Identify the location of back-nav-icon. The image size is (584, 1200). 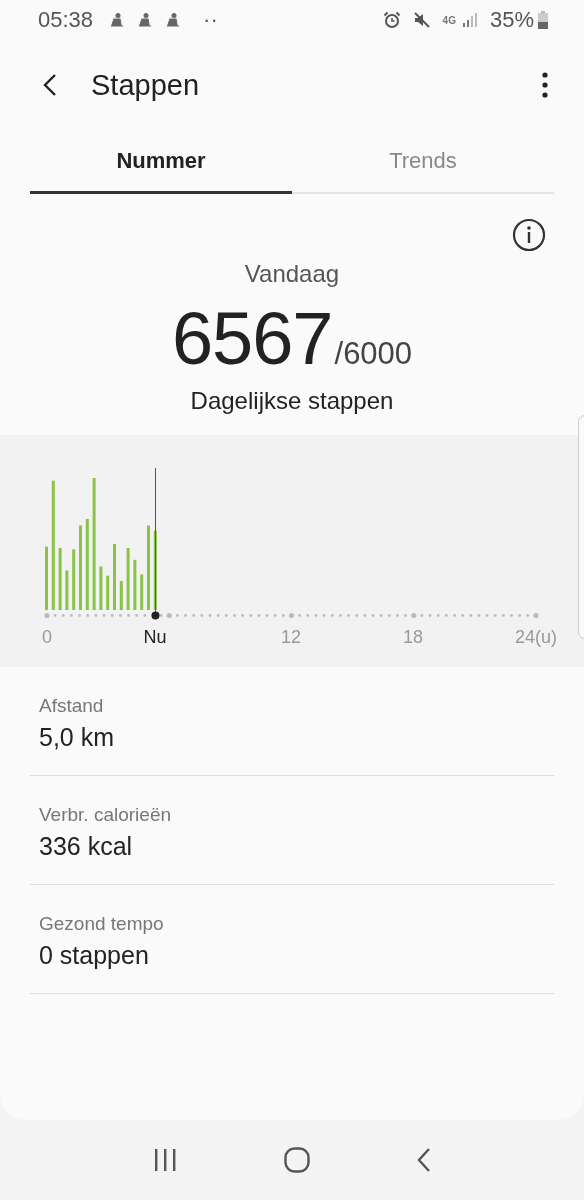
(423, 1160).